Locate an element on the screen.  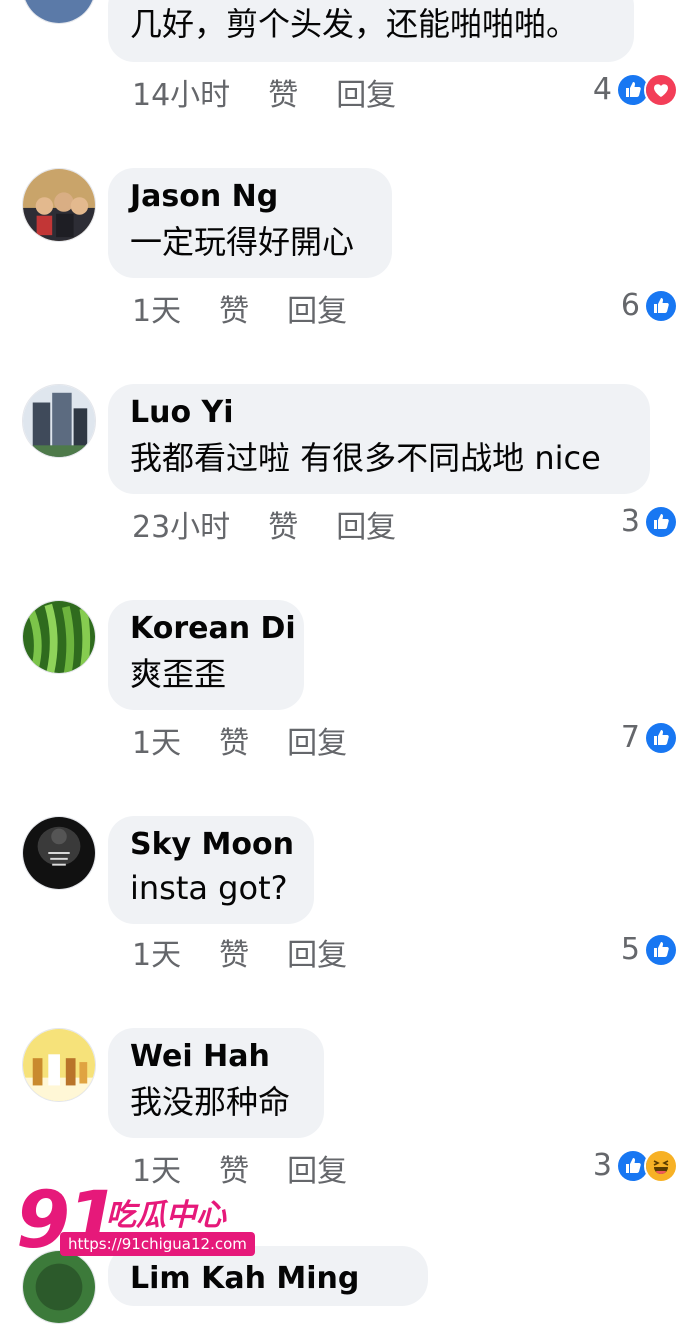
reaction-count: 4 is located at coordinates (602, 89).